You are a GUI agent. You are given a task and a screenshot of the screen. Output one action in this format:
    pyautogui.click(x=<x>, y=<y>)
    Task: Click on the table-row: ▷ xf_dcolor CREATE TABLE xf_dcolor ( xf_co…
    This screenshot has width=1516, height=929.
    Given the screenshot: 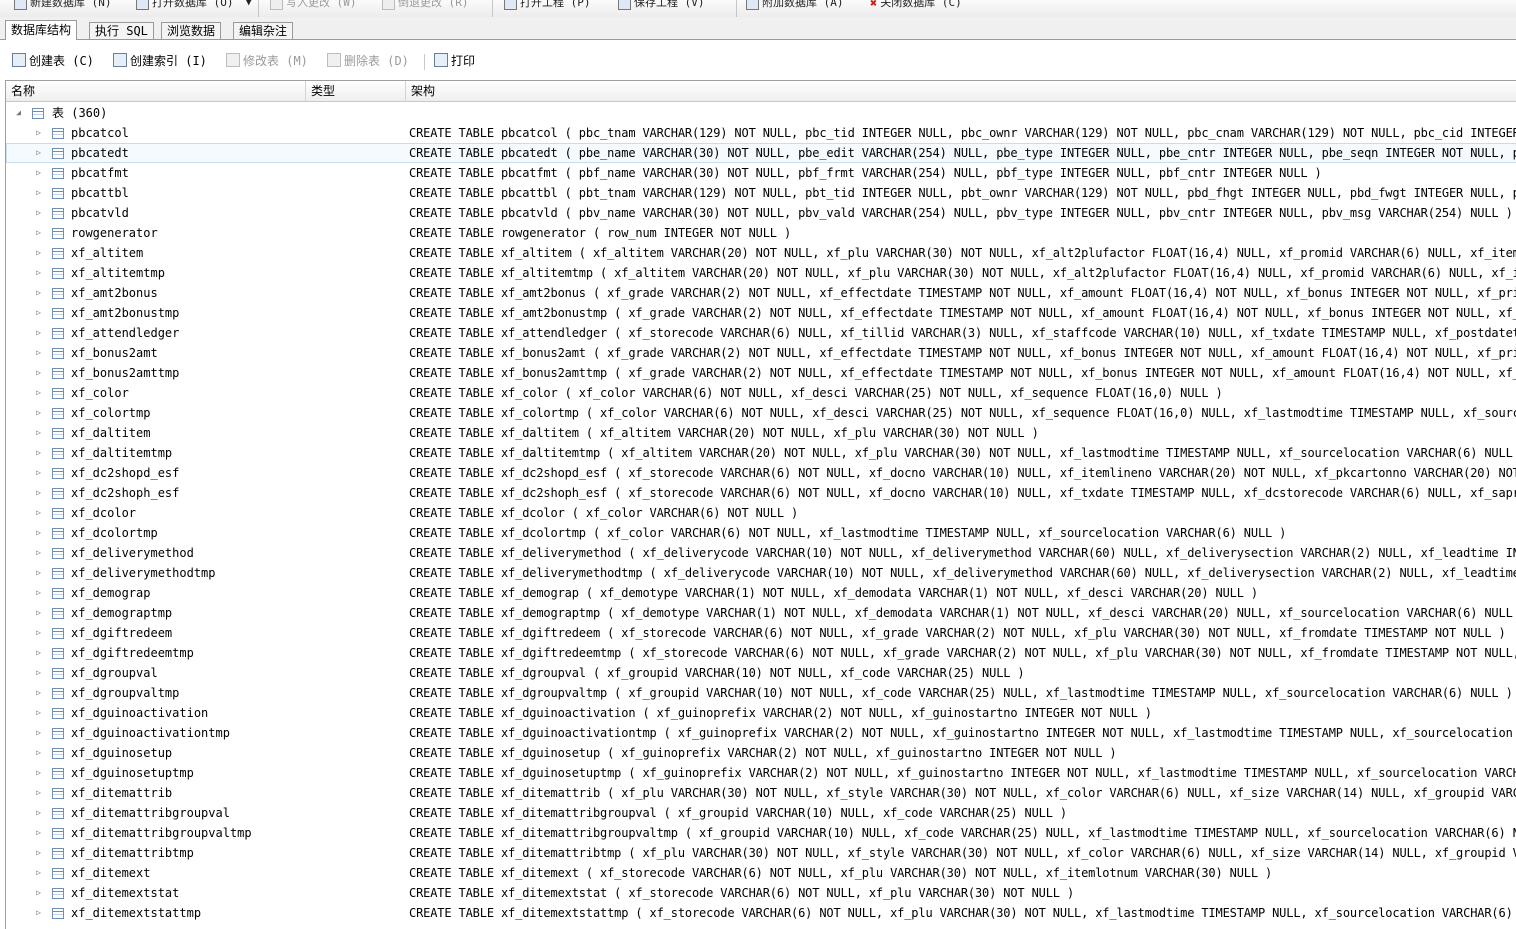 What is the action you would take?
    pyautogui.click(x=761, y=513)
    